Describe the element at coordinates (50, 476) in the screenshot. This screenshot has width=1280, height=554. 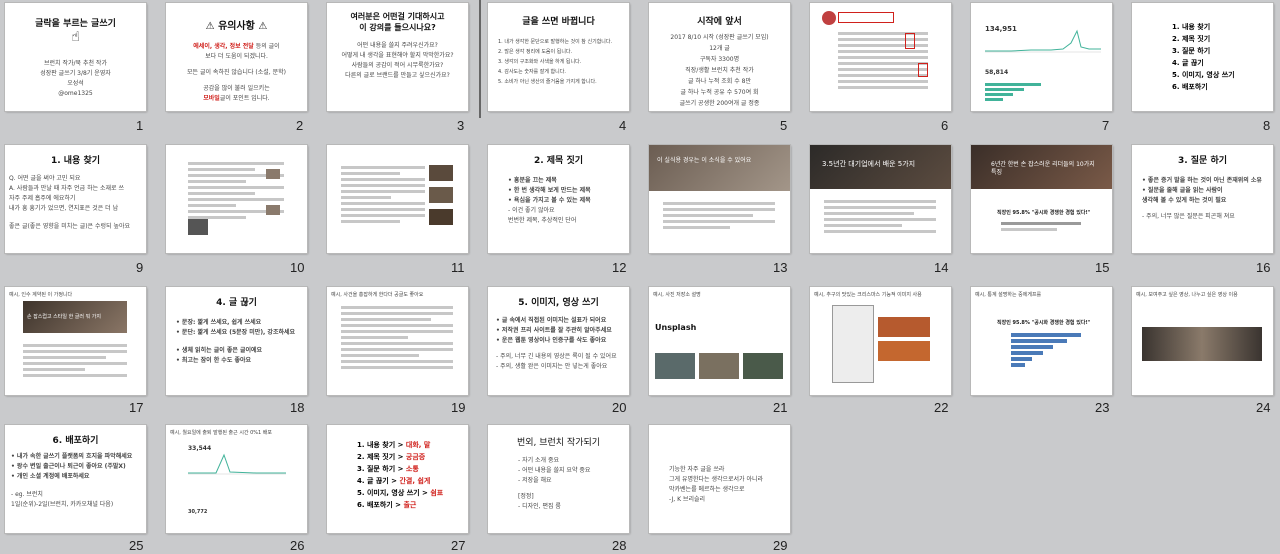
I see `body-line: • 개인 소셜 계정에 배포하세요` at that location.